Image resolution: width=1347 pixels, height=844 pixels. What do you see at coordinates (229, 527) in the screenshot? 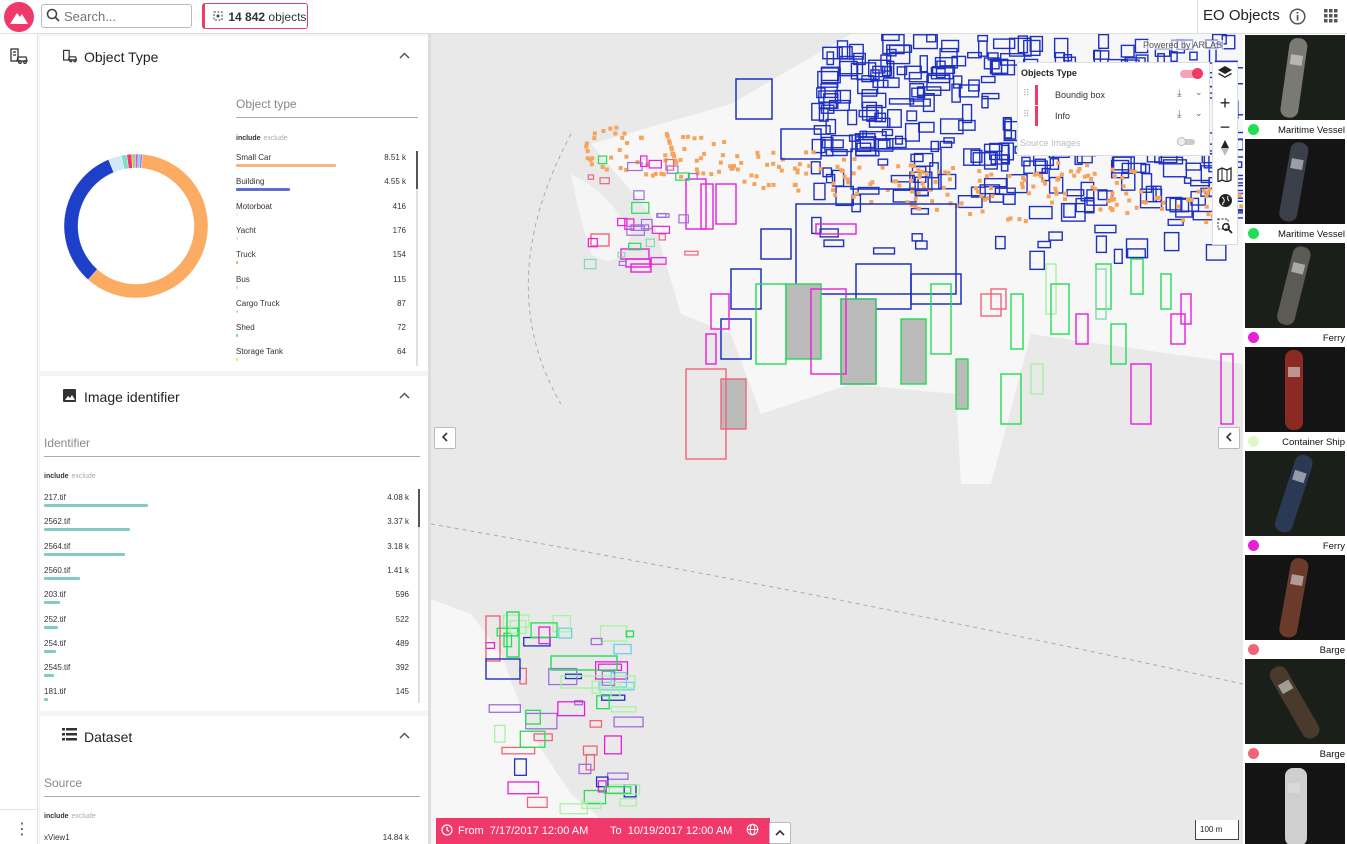
I see `list-item: 2562.tif 3.37 k` at bounding box center [229, 527].